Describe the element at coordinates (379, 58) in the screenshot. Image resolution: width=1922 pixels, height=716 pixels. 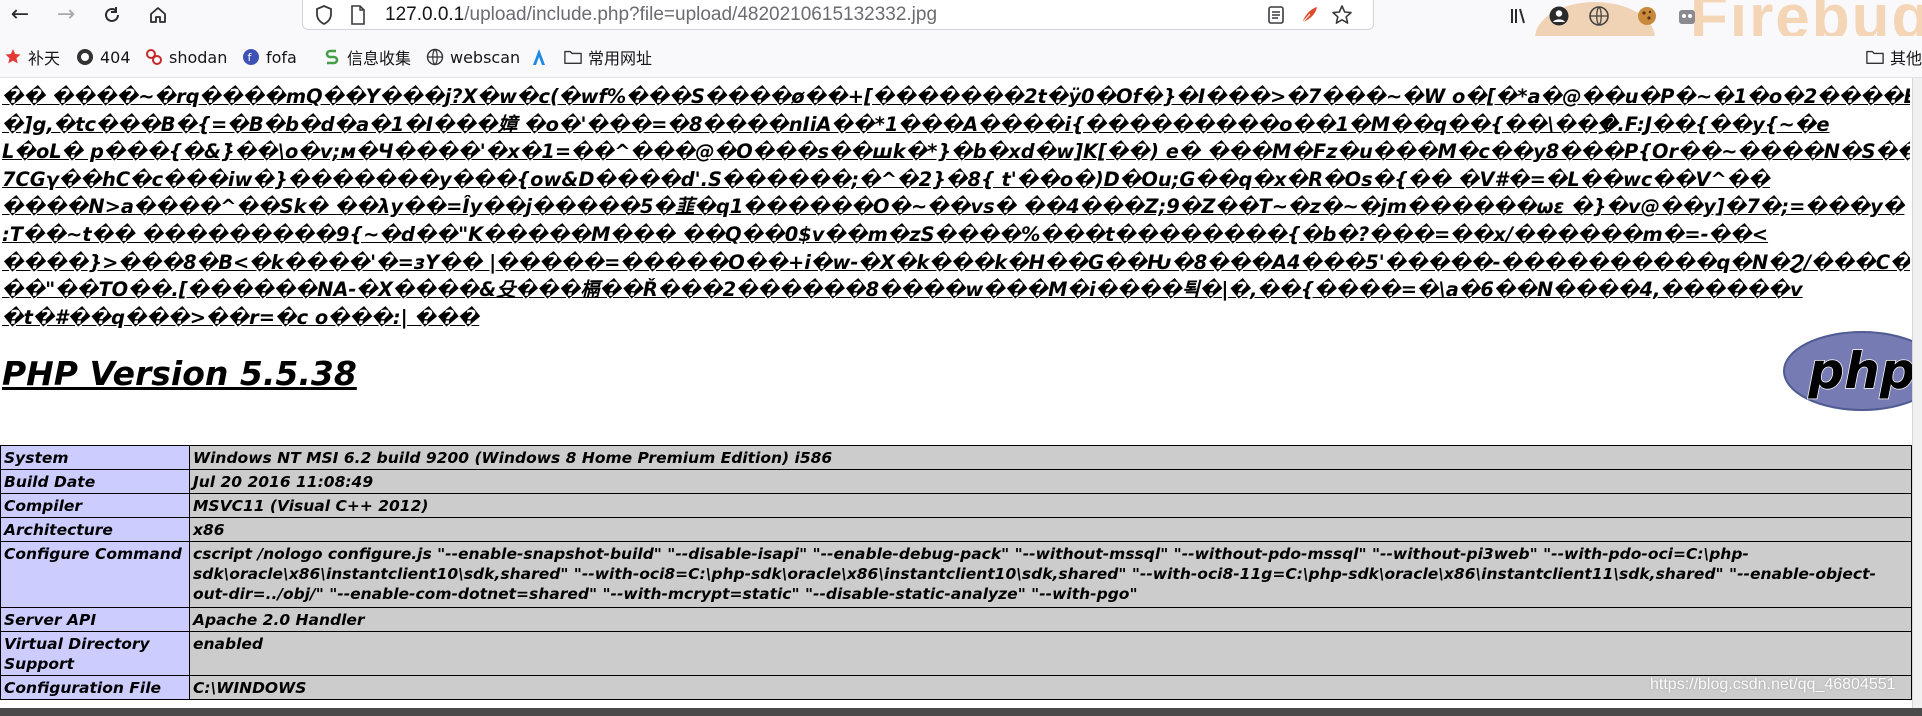
I see `bookmark-label: 信息收集` at that location.